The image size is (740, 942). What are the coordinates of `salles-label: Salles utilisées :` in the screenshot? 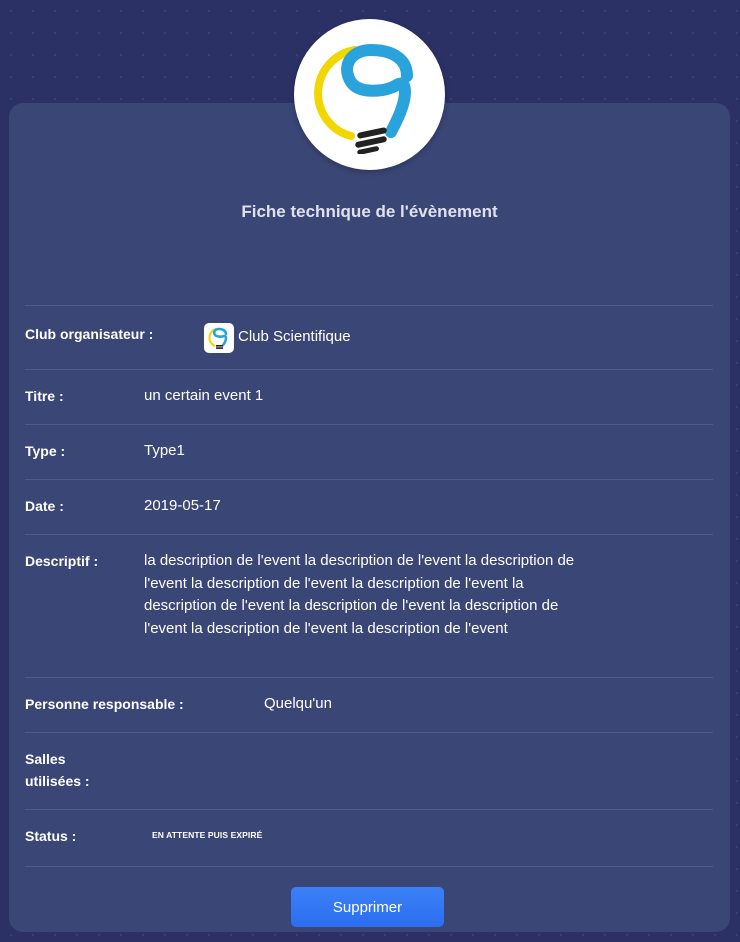 It's located at (57, 770).